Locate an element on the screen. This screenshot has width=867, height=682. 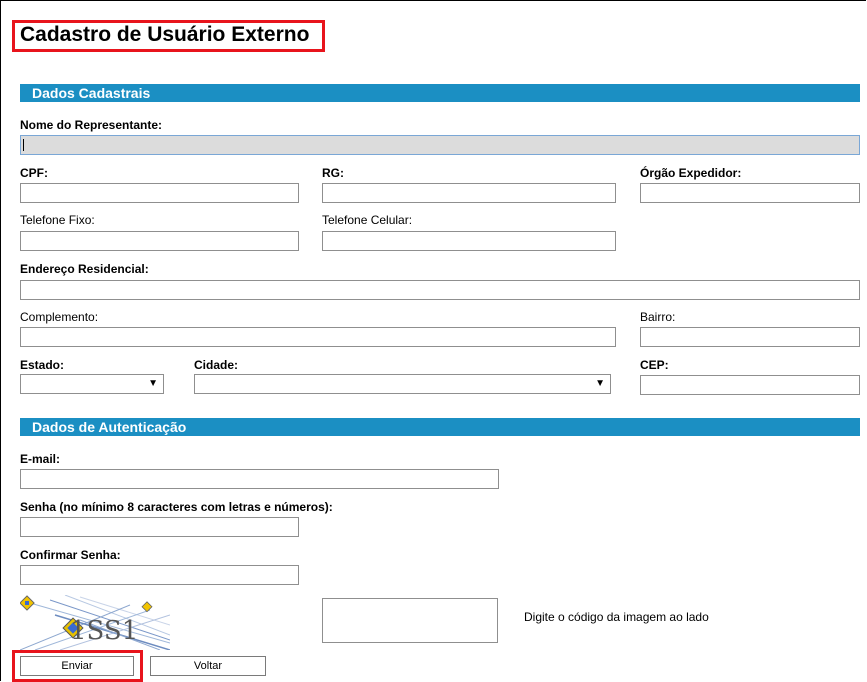
rg-input is located at coordinates (469, 193).